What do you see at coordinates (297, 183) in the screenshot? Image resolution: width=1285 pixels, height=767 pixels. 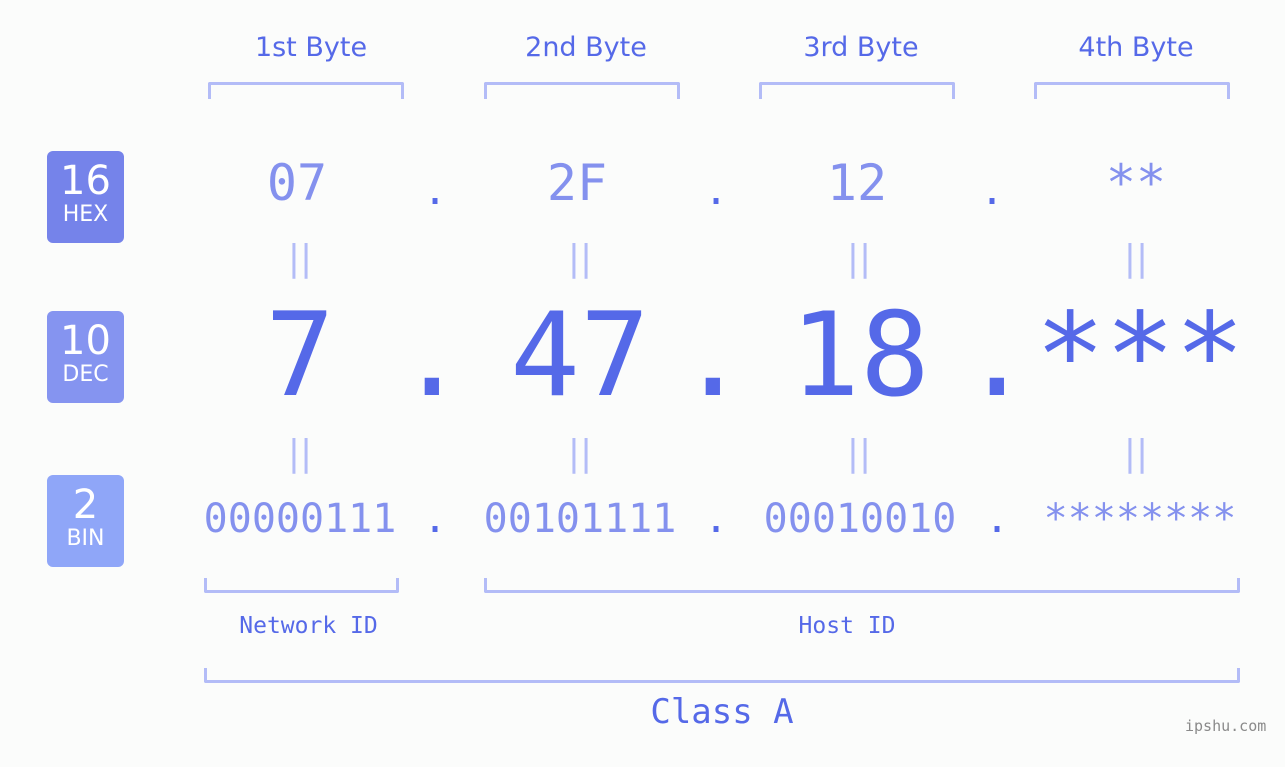 I see `hex-byte-1: 07` at bounding box center [297, 183].